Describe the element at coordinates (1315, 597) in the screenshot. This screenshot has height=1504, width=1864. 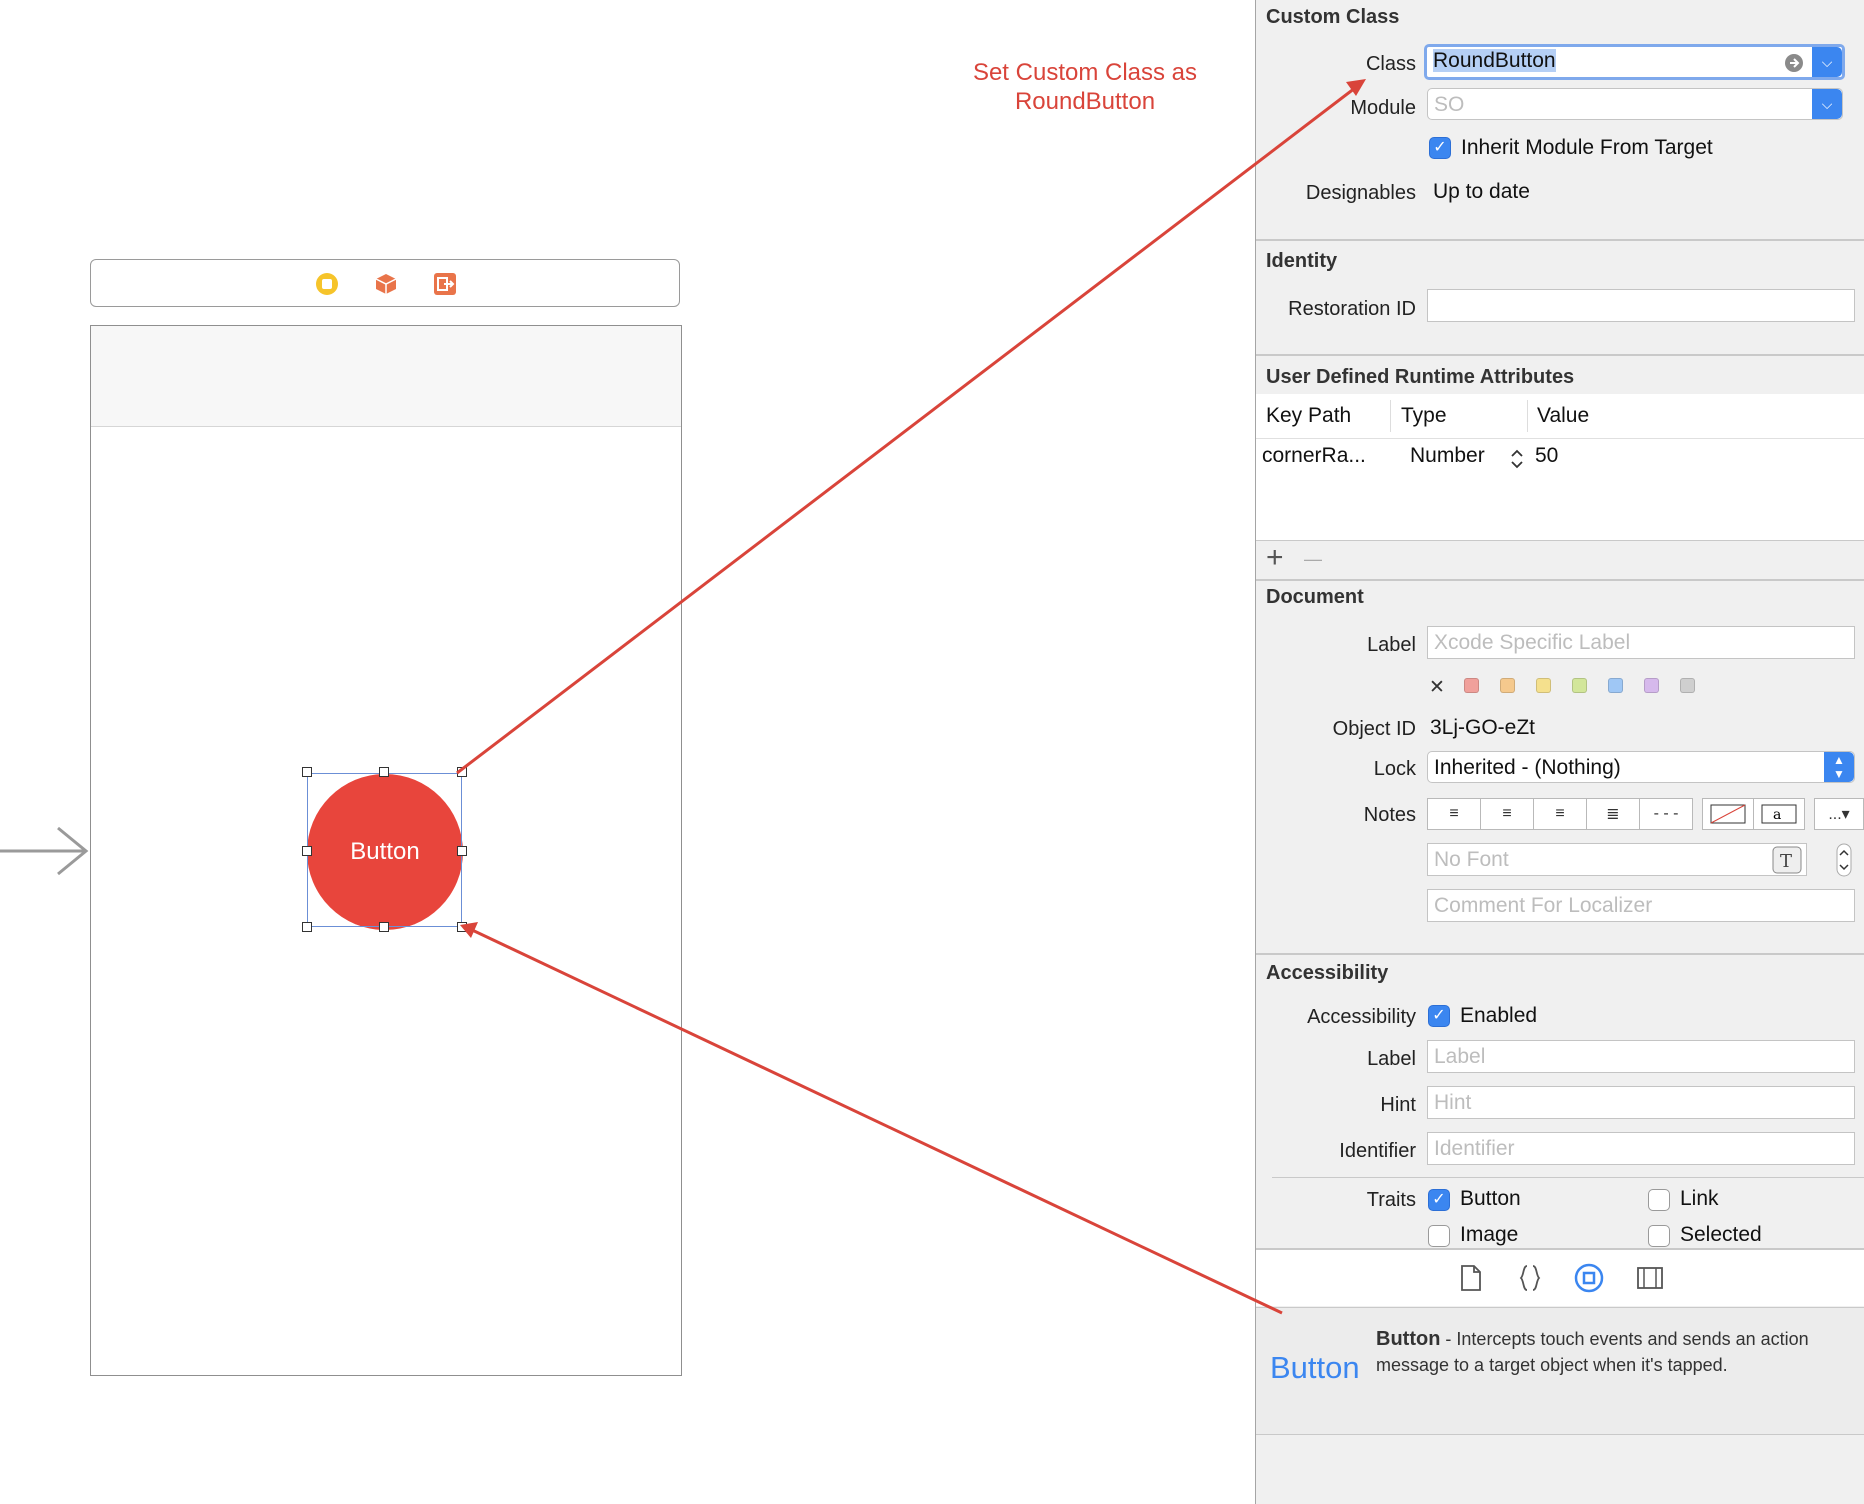
I see `section-title-document: Document` at that location.